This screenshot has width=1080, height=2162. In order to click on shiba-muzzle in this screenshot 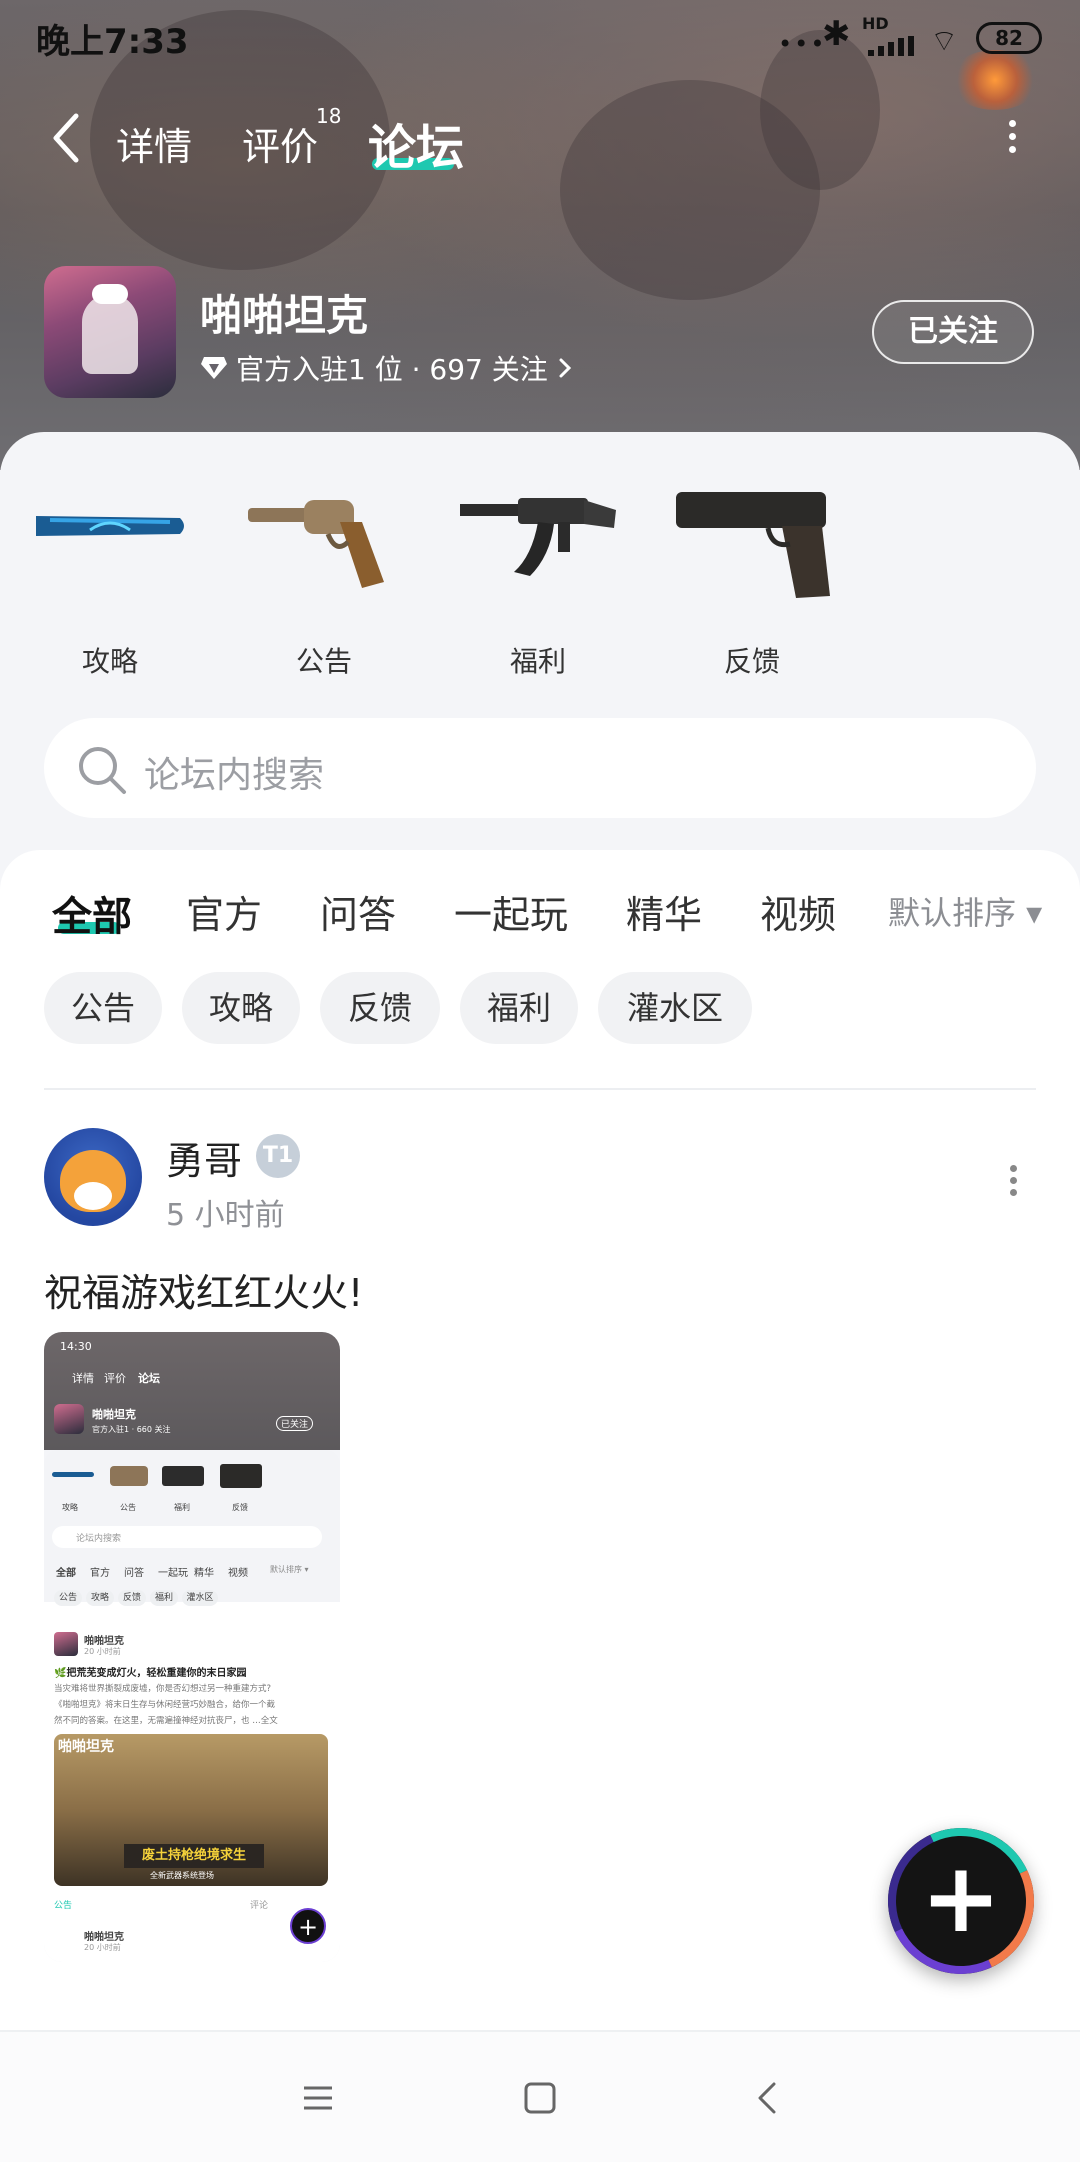, I will do `click(93, 1196)`.